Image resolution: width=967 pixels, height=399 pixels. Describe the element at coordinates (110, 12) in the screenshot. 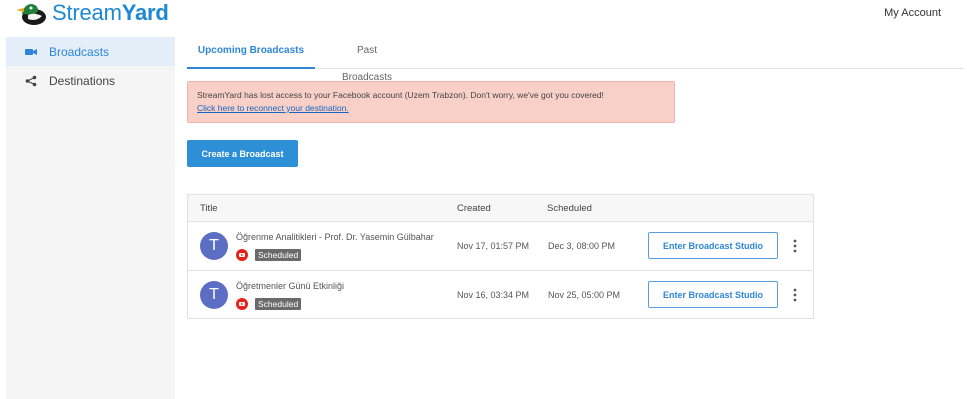

I see `logo-text: StreamYard` at that location.